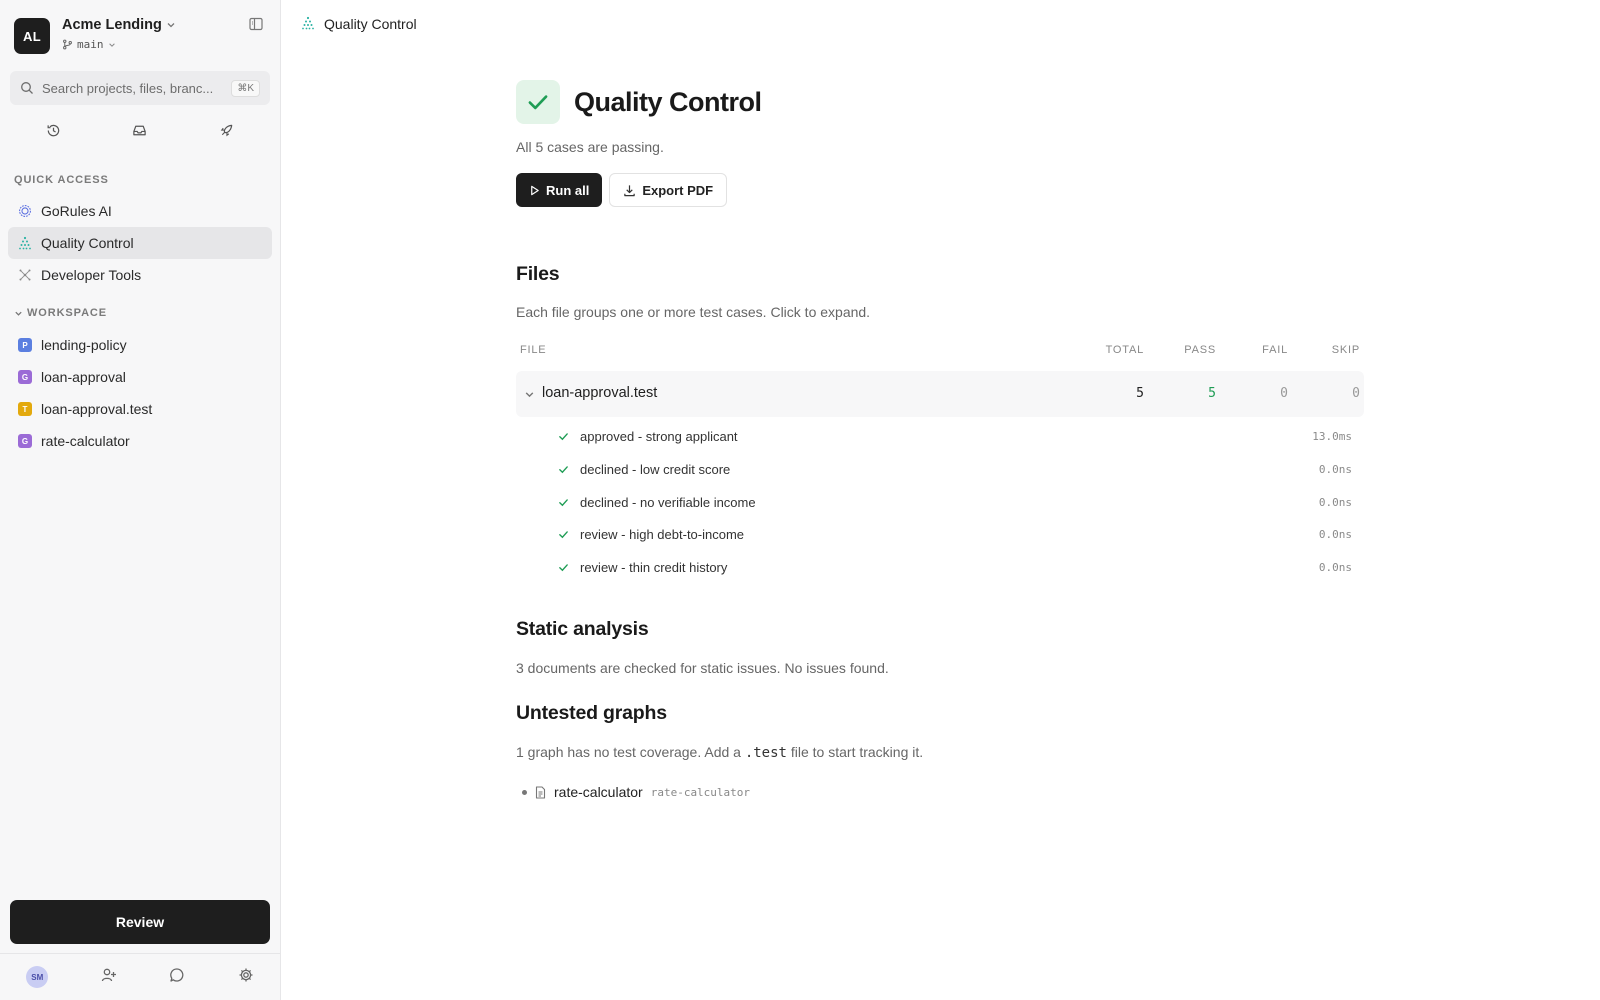 The width and height of the screenshot is (1600, 1000). What do you see at coordinates (245, 88) in the screenshot?
I see `search-shortcut: ⌘K` at bounding box center [245, 88].